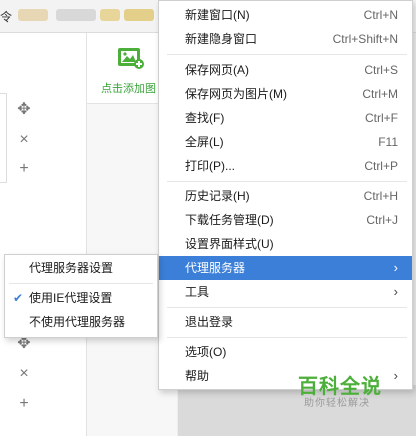 The width and height of the screenshot is (416, 436). What do you see at coordinates (205, 118) in the screenshot?
I see `menu-item-label: 查找(F)` at bounding box center [205, 118].